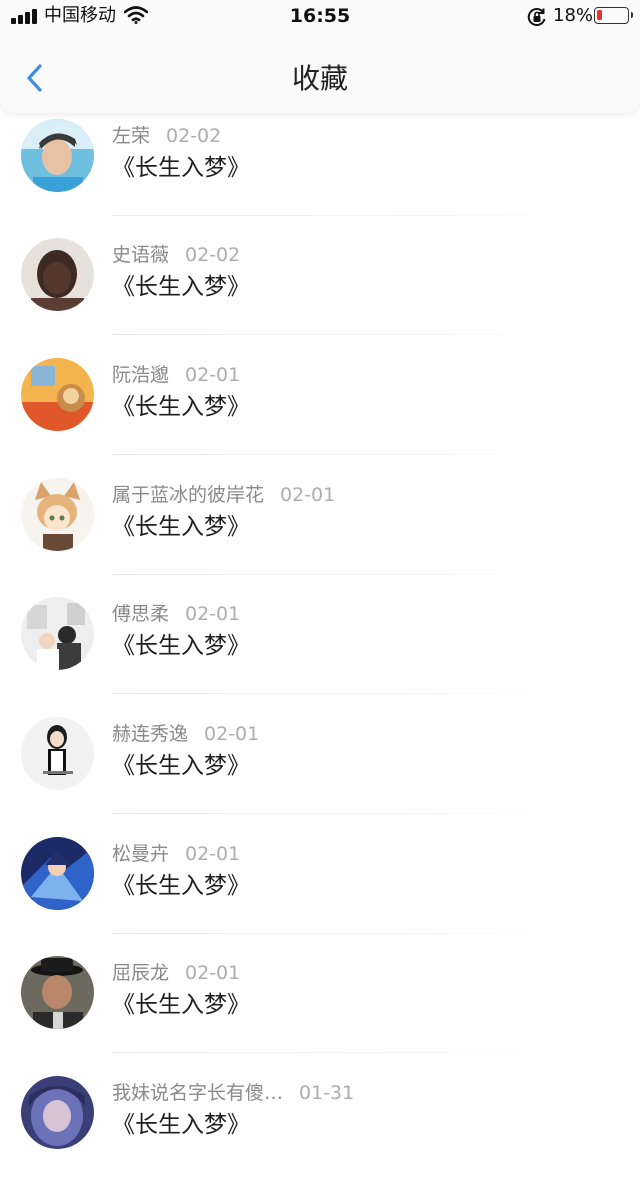 The height and width of the screenshot is (1195, 640). I want to click on status-bar: 中国移动 16:55 18%, so click(320, 17).